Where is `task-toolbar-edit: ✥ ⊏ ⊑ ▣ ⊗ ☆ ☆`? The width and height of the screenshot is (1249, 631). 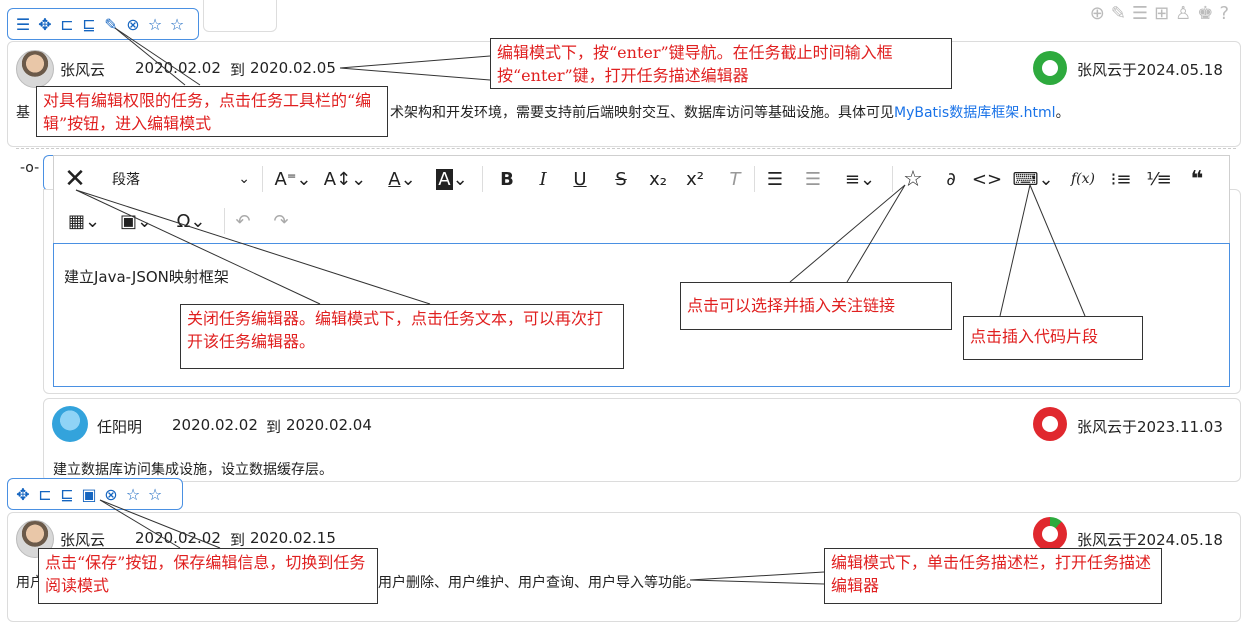 task-toolbar-edit: ✥ ⊏ ⊑ ▣ ⊗ ☆ ☆ is located at coordinates (95, 494).